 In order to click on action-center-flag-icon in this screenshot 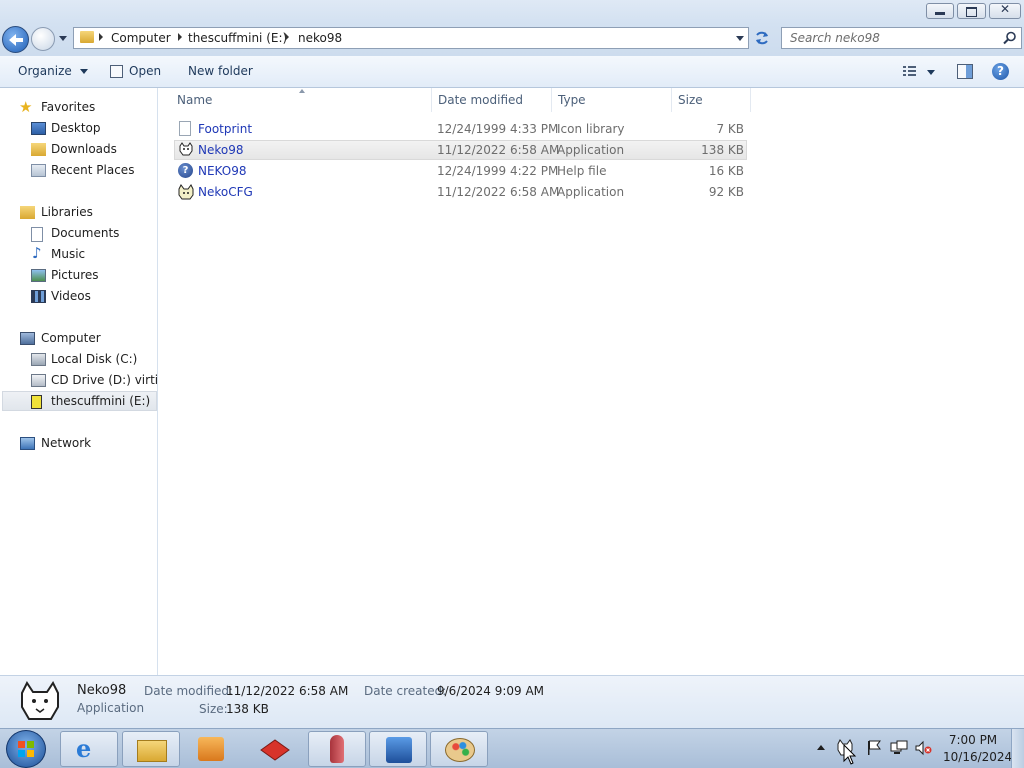, I will do `click(874, 748)`.